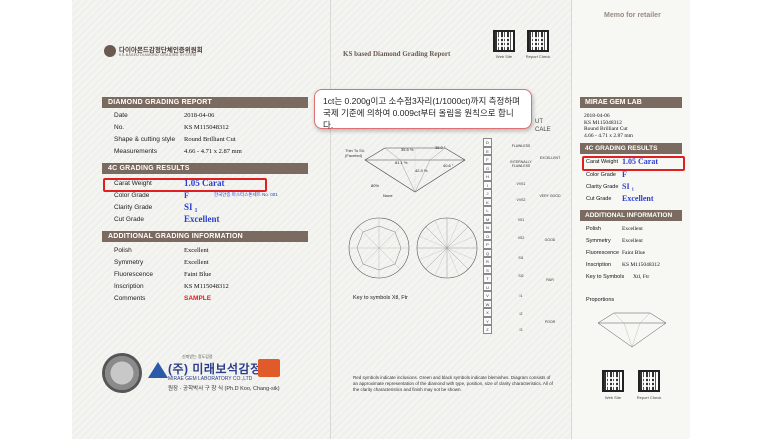 The width and height of the screenshot is (780, 439). What do you see at coordinates (210, 139) in the screenshot?
I see `row-value: Round Brilliant Cut` at bounding box center [210, 139].